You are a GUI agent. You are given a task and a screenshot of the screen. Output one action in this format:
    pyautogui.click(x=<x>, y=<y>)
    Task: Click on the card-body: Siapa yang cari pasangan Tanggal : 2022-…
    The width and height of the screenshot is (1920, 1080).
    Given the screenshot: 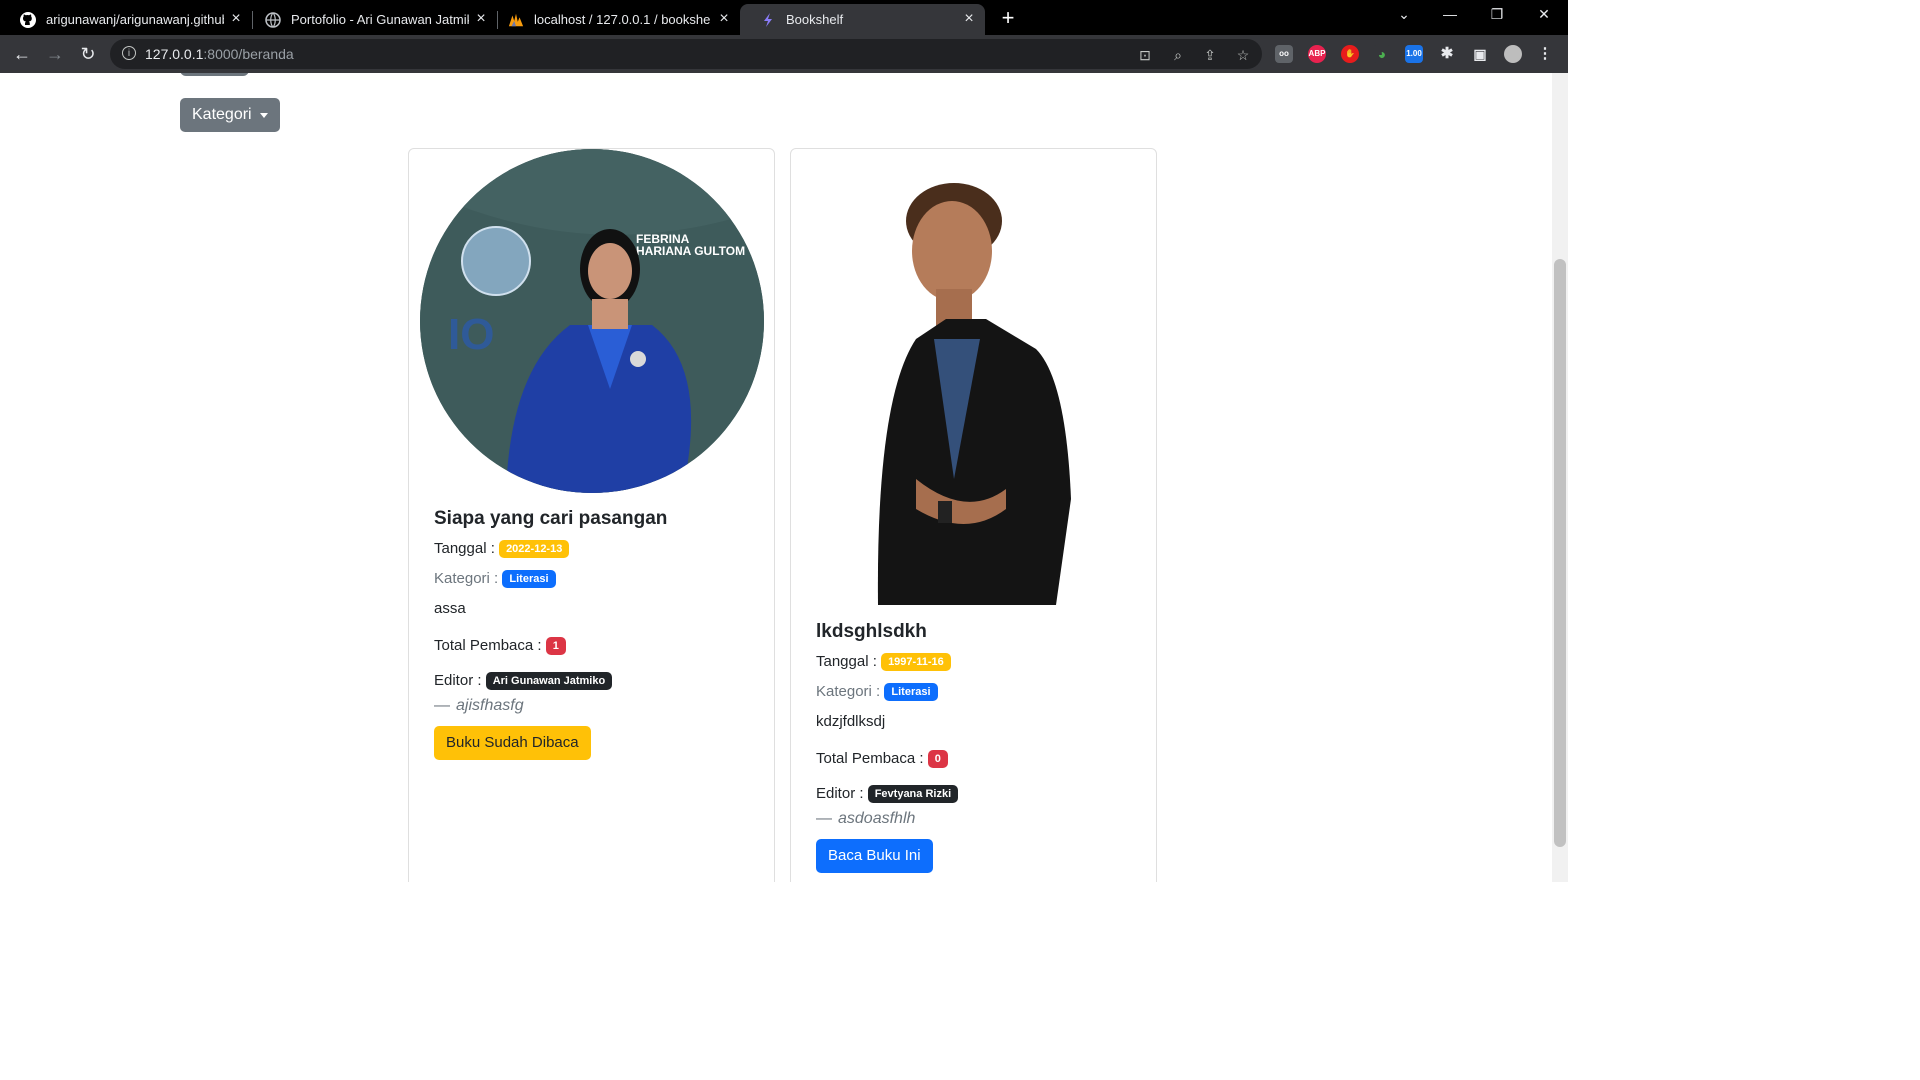 What is the action you would take?
    pyautogui.click(x=550, y=632)
    